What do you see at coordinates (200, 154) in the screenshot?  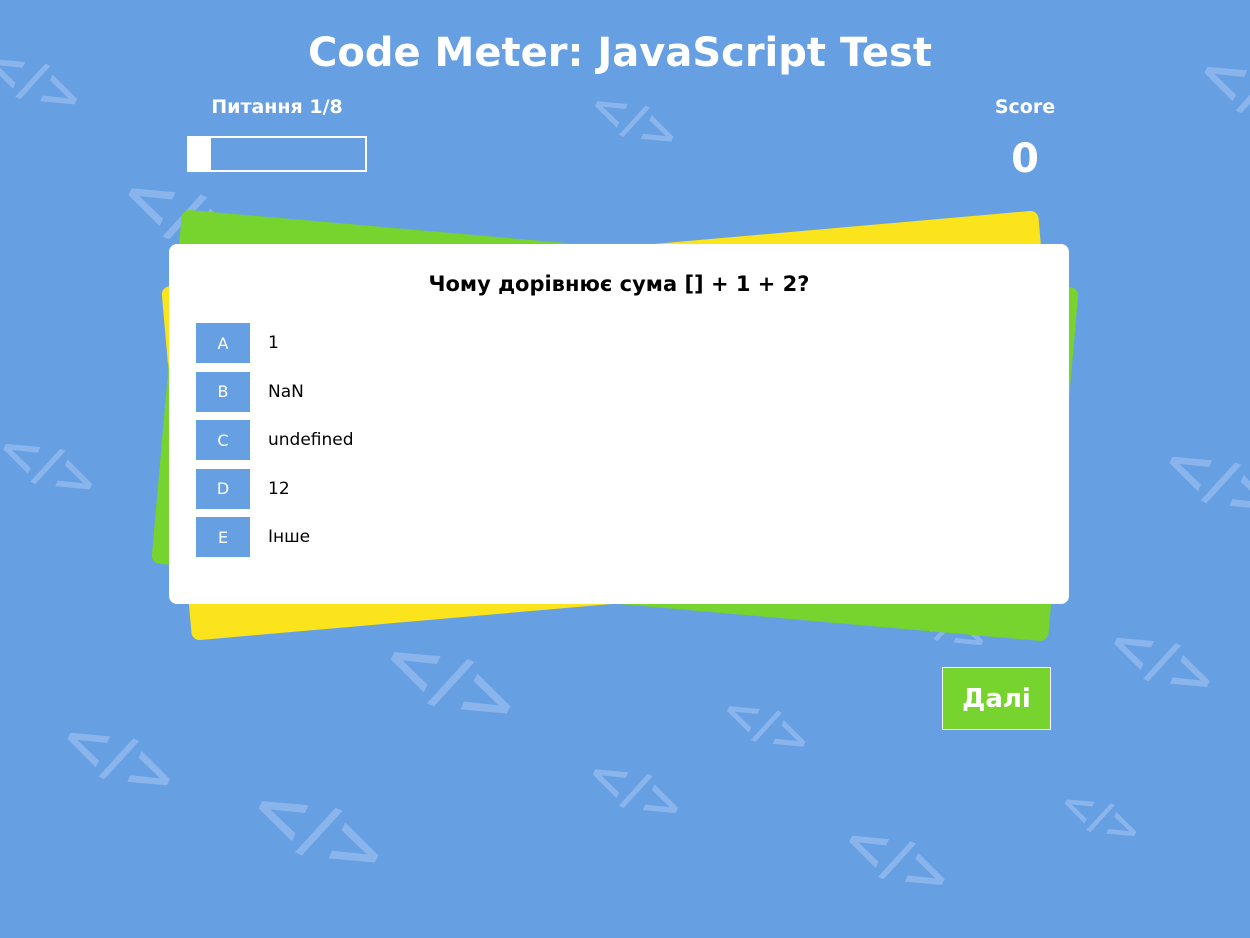 I see `progress-bar-fill` at bounding box center [200, 154].